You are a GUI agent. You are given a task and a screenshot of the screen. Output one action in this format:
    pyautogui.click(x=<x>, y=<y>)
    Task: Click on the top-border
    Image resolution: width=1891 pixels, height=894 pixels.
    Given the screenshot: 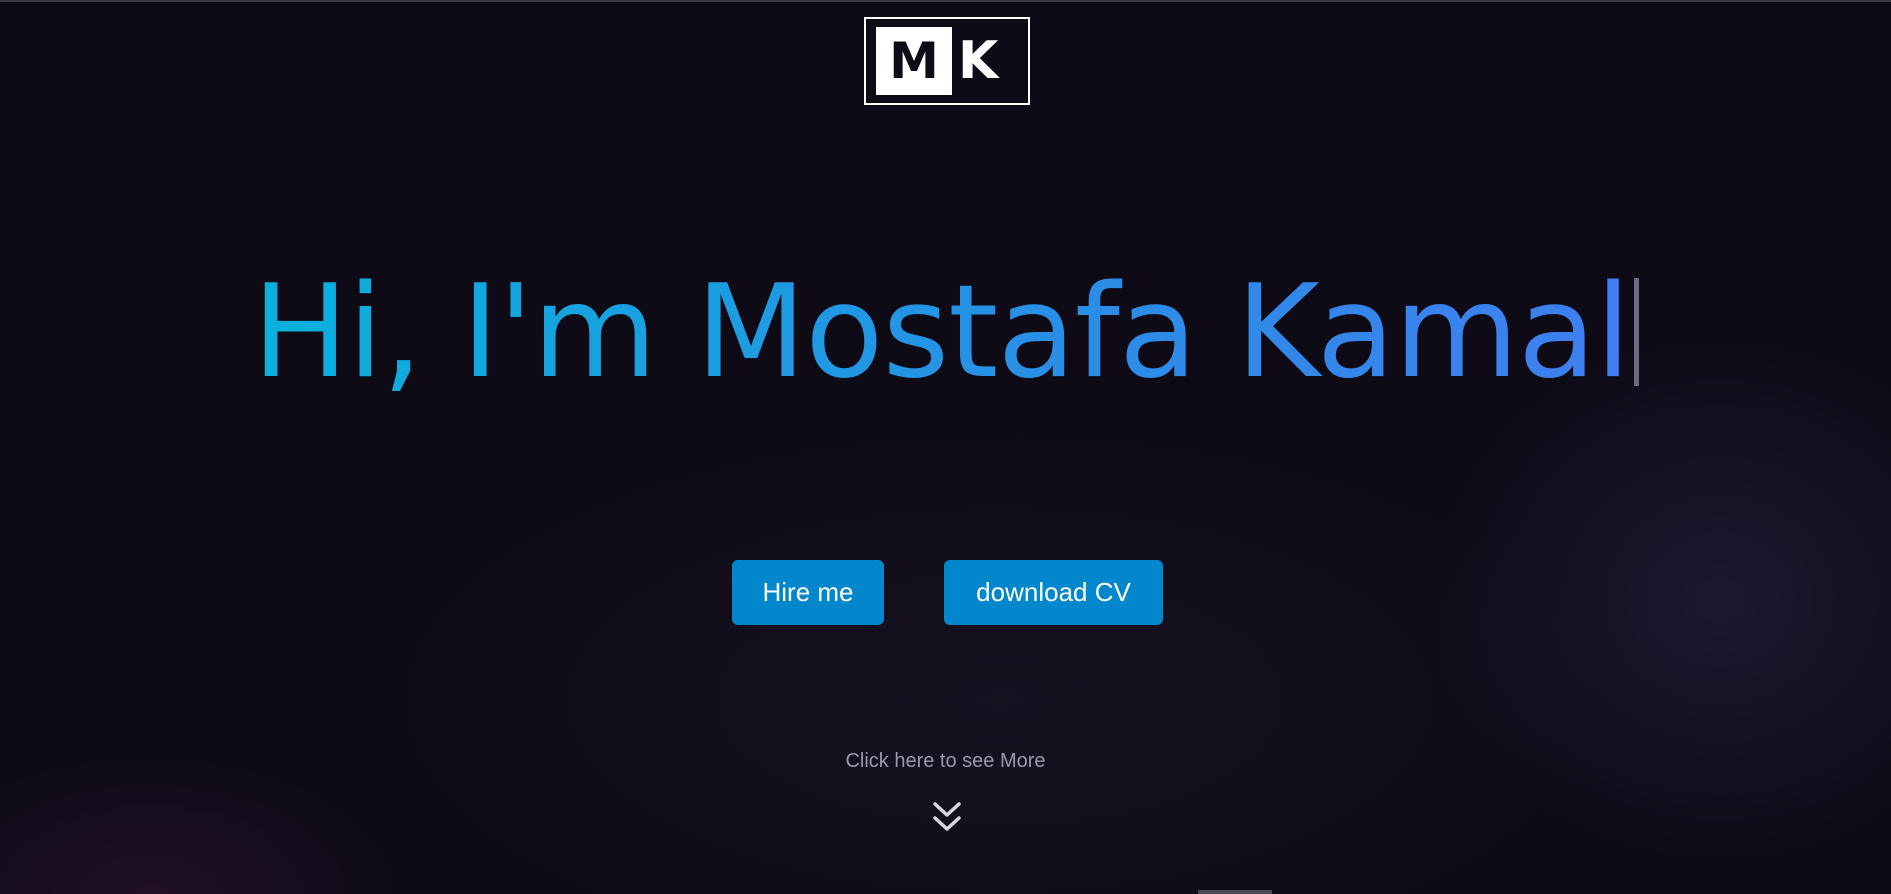 What is the action you would take?
    pyautogui.click(x=945, y=1)
    